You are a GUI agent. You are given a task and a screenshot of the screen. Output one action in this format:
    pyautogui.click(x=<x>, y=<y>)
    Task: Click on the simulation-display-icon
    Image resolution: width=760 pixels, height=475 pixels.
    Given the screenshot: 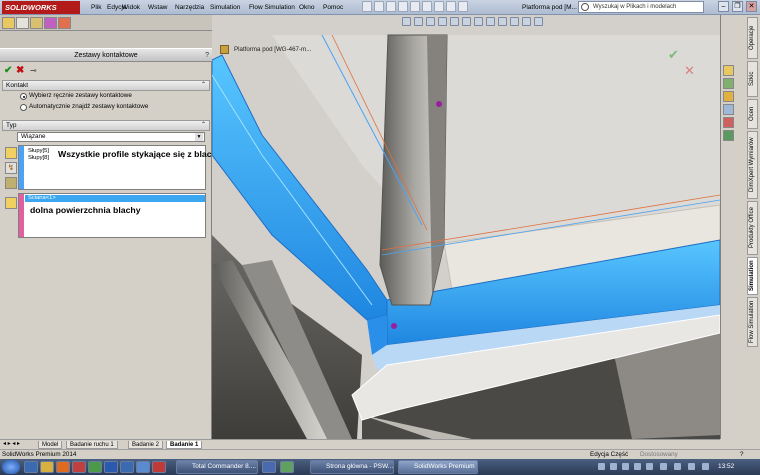 What is the action you would take?
    pyautogui.click(x=526, y=21)
    